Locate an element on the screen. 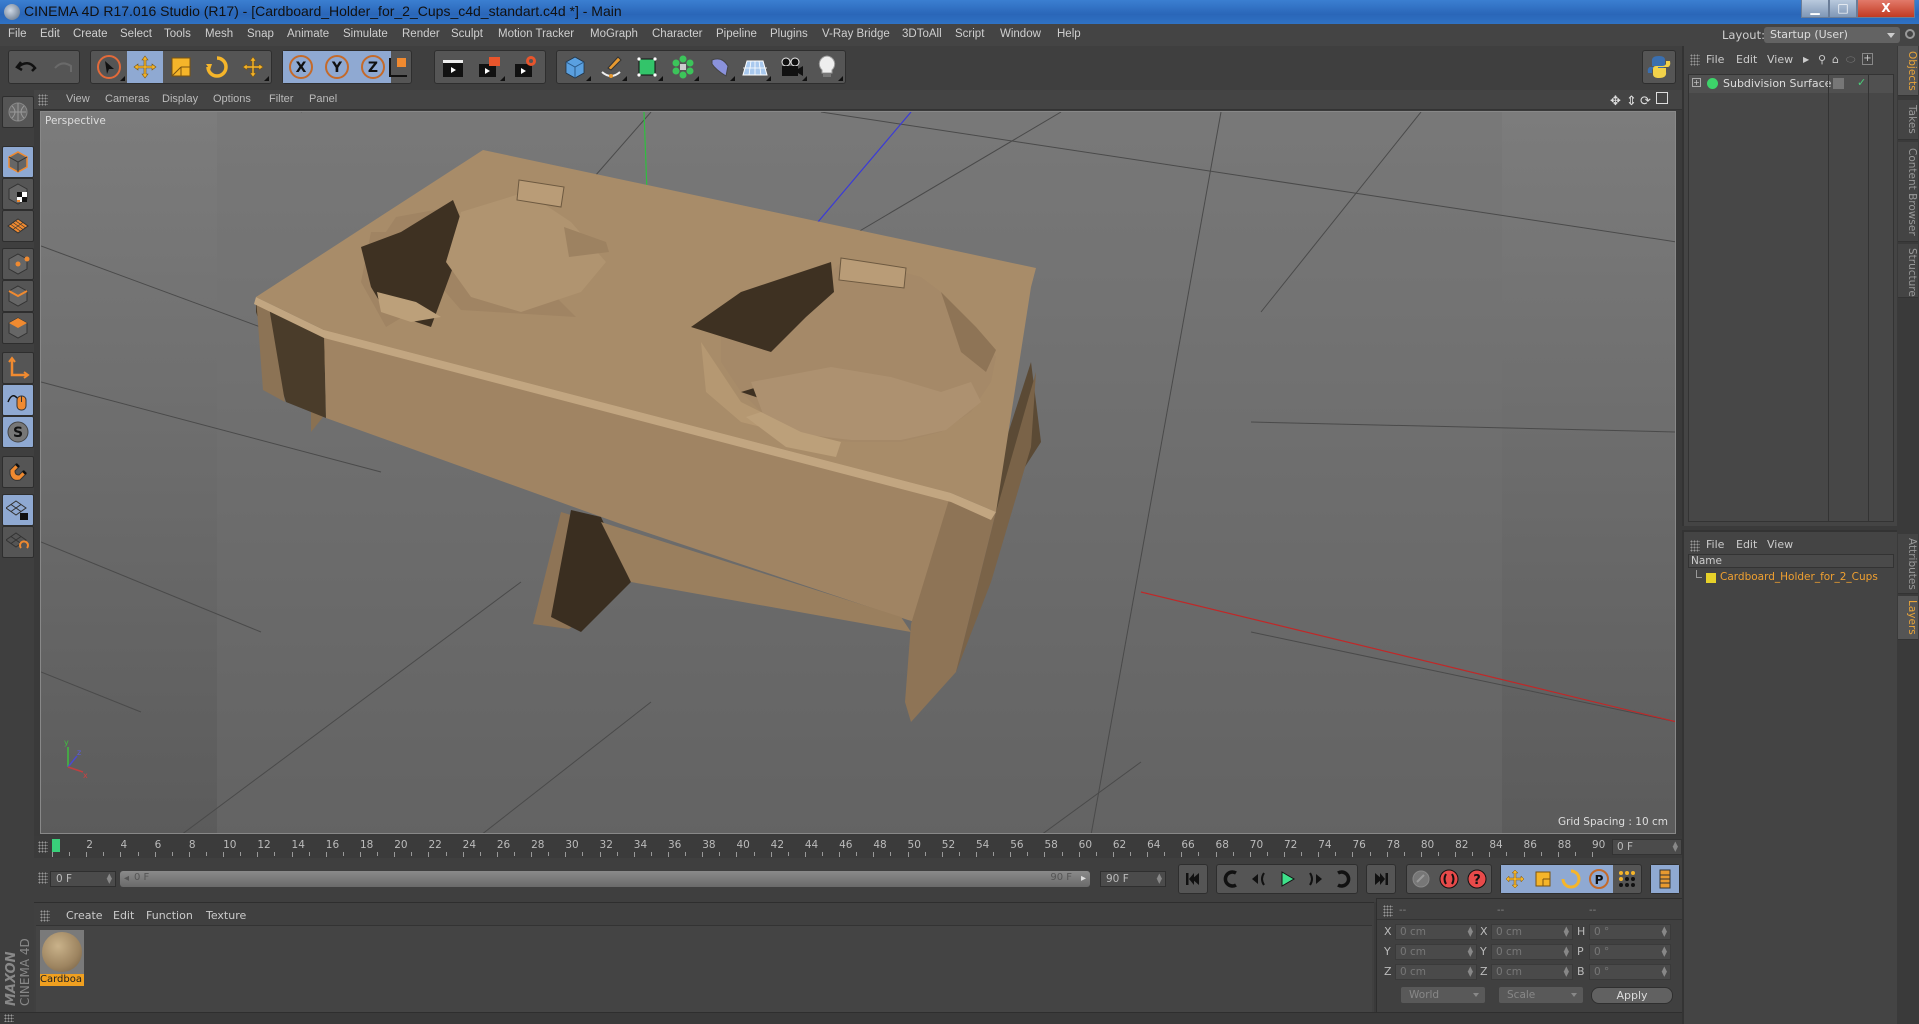 The width and height of the screenshot is (1919, 1024). workplane-lock-button is located at coordinates (18, 510).